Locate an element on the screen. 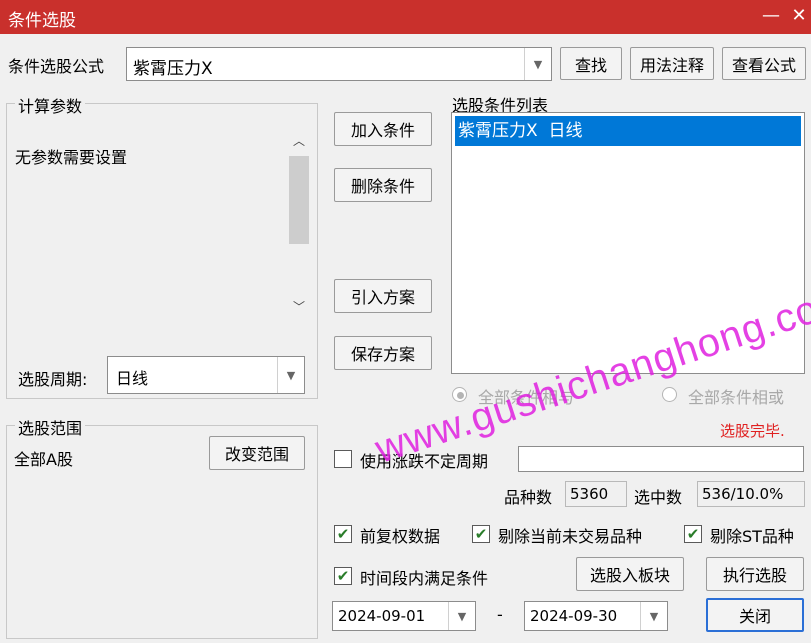 This screenshot has height=643, width=811. selected-label: 选中数 is located at coordinates (658, 497).